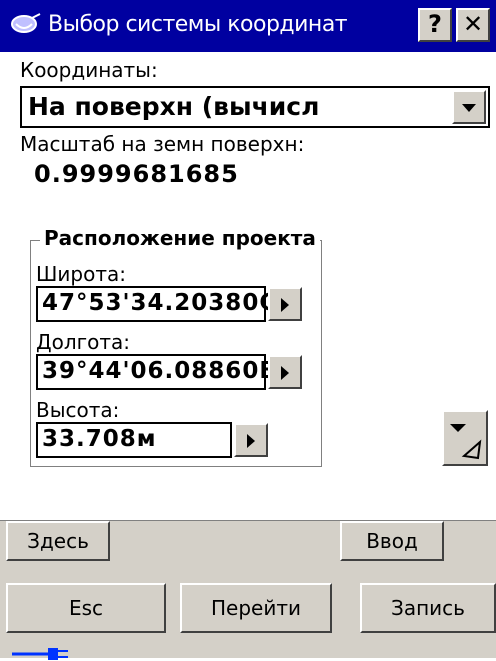 This screenshot has height=661, width=496. I want to click on latitude-field: 47°53'34.20380С, so click(156, 304).